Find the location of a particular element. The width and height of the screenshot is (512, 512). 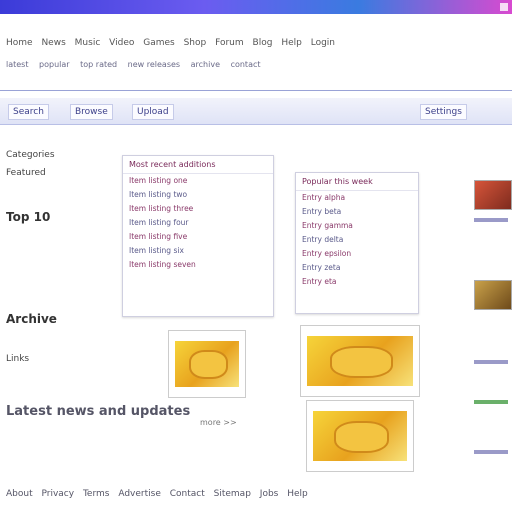

sidebar-item: Links is located at coordinates (17, 359).